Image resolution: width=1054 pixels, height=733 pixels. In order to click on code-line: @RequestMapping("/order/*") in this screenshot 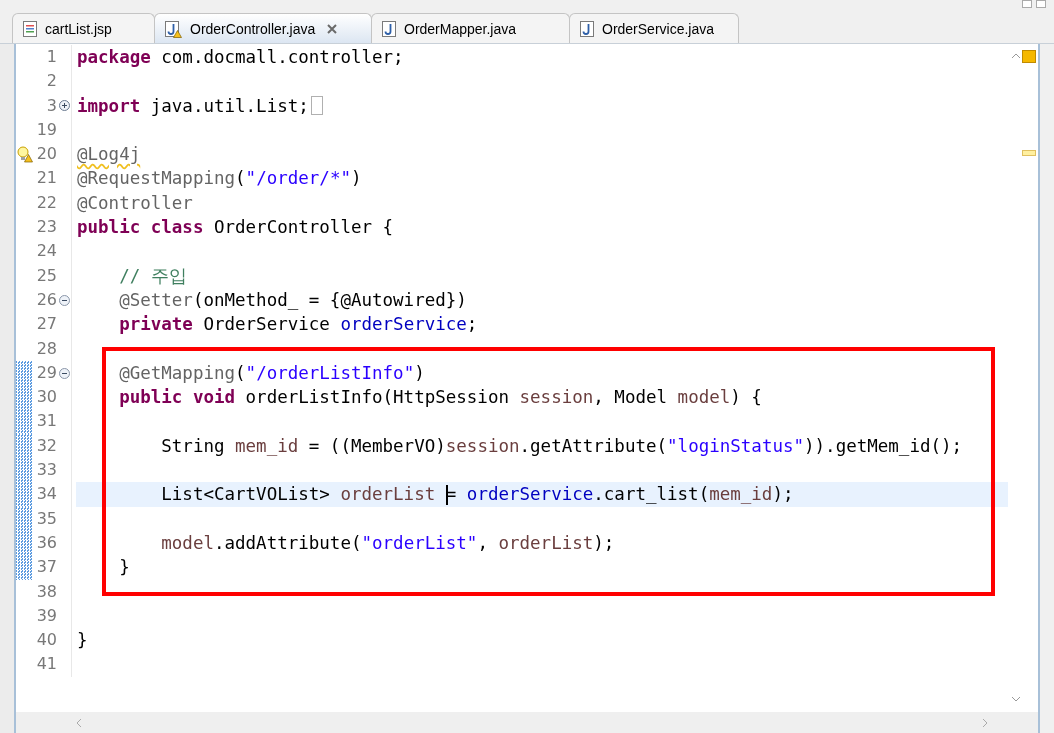, I will do `click(219, 179)`.